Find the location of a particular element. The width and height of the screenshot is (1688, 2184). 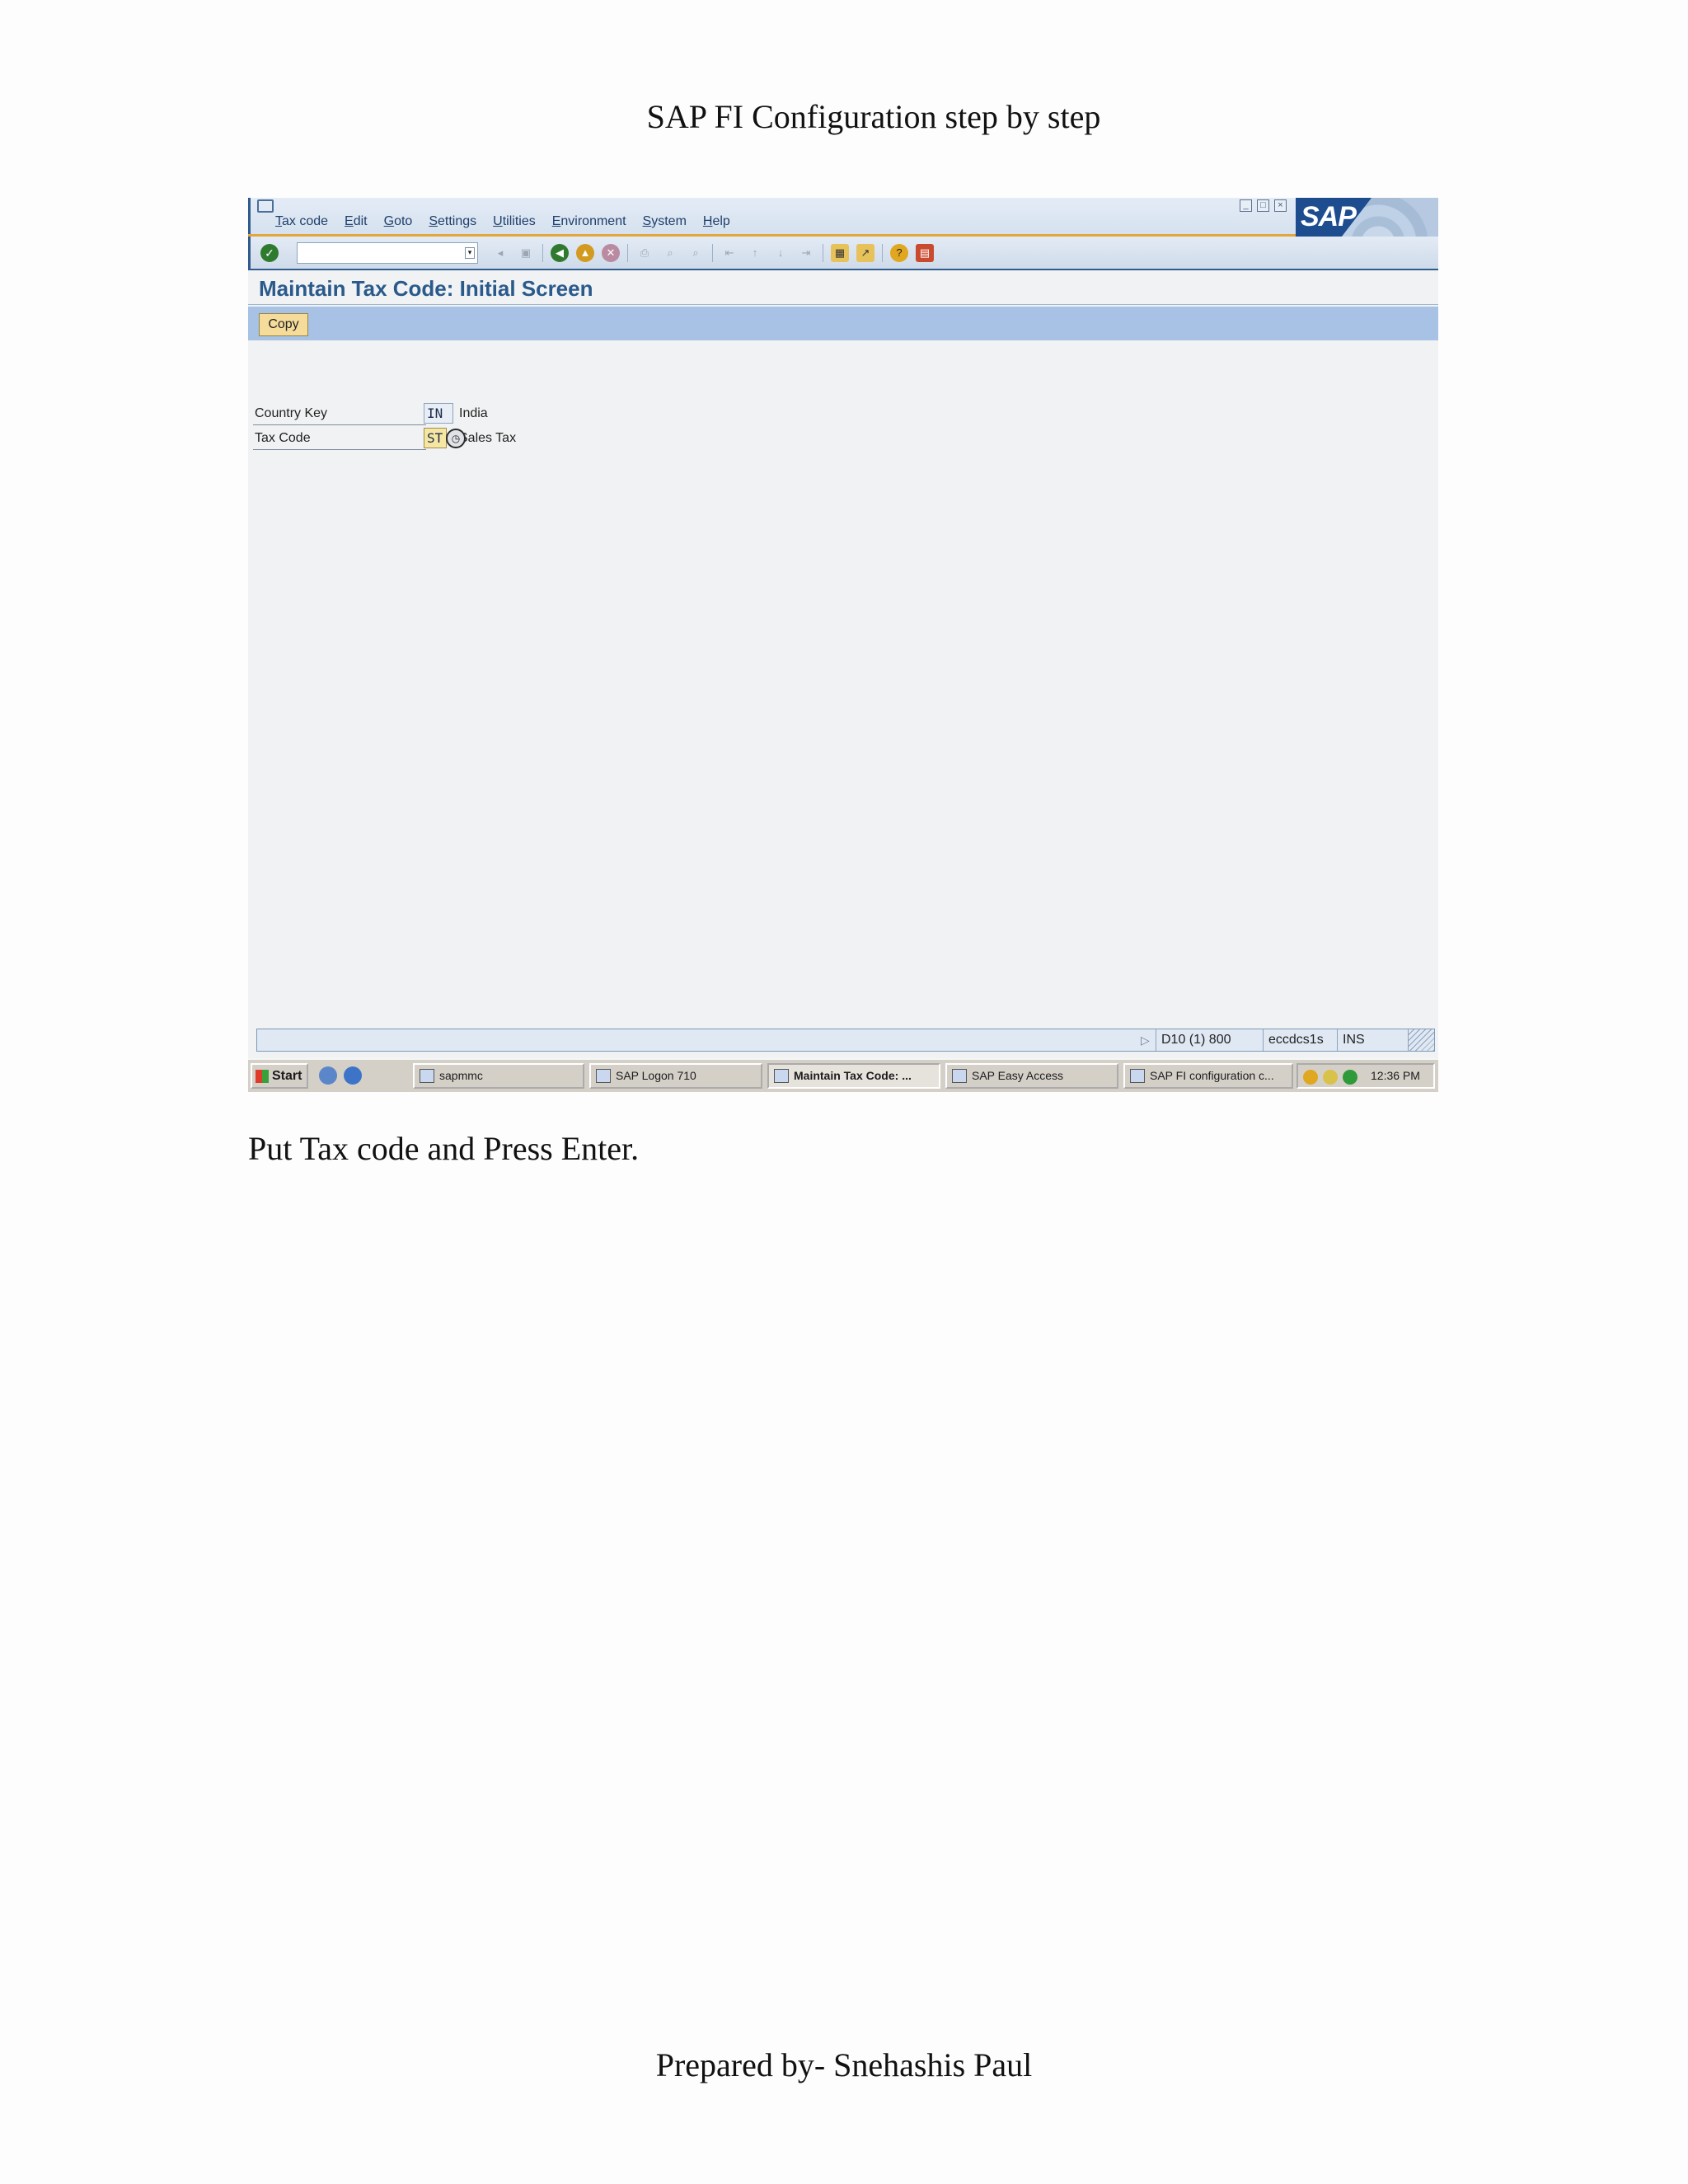

task-label: SAP Logon 710 is located at coordinates (656, 1075).